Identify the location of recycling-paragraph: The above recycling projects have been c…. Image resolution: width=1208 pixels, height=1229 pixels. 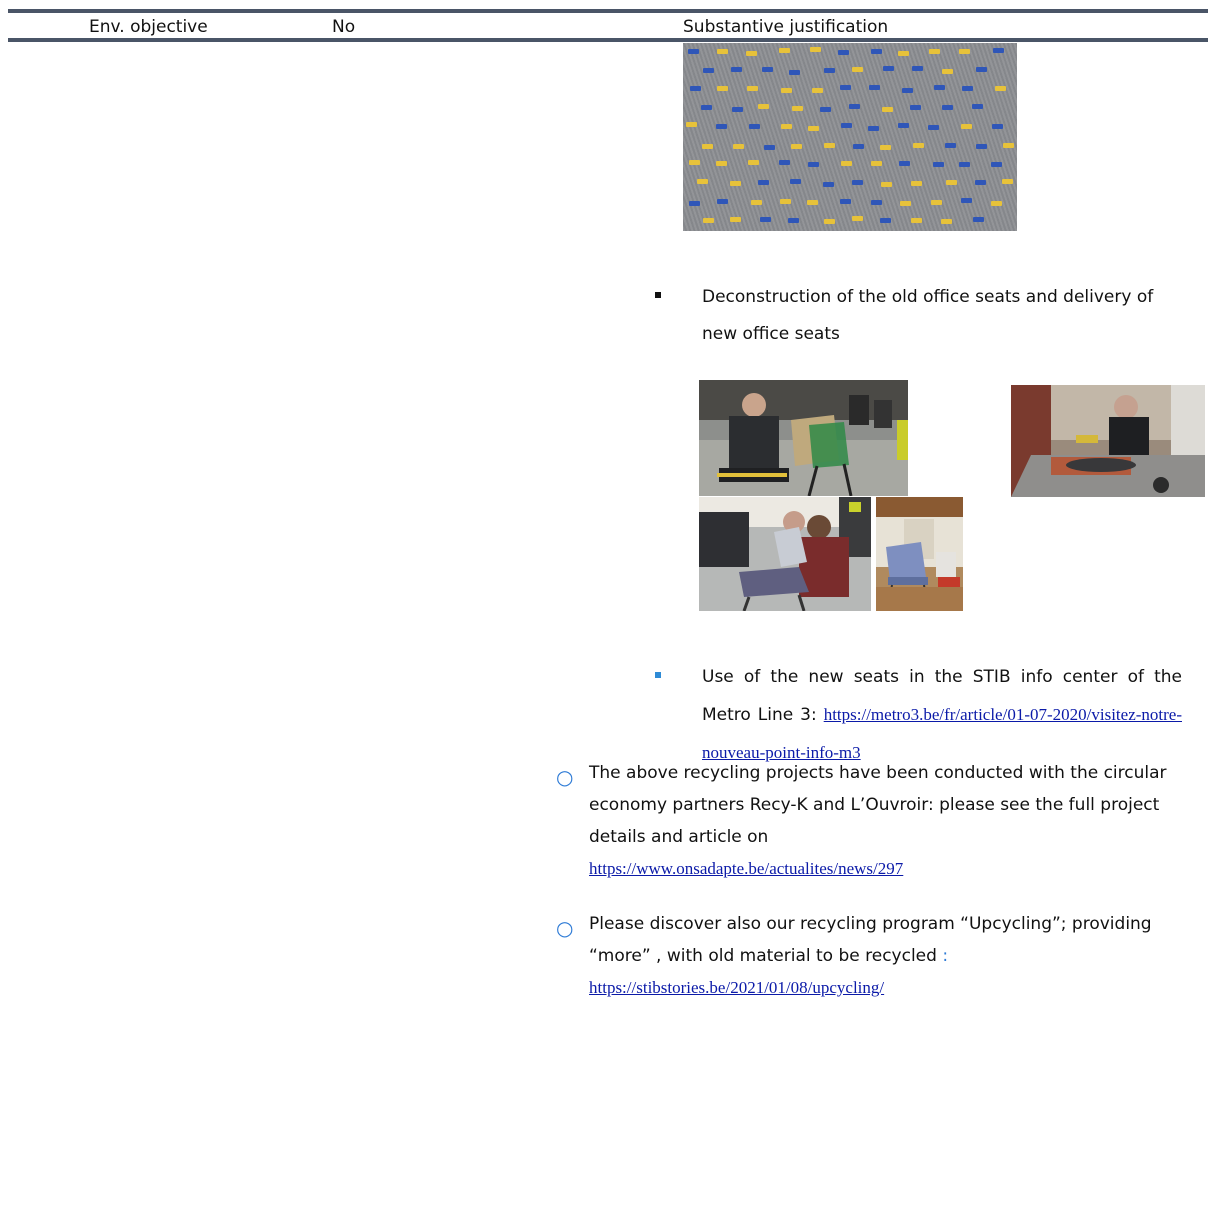
(889, 821).